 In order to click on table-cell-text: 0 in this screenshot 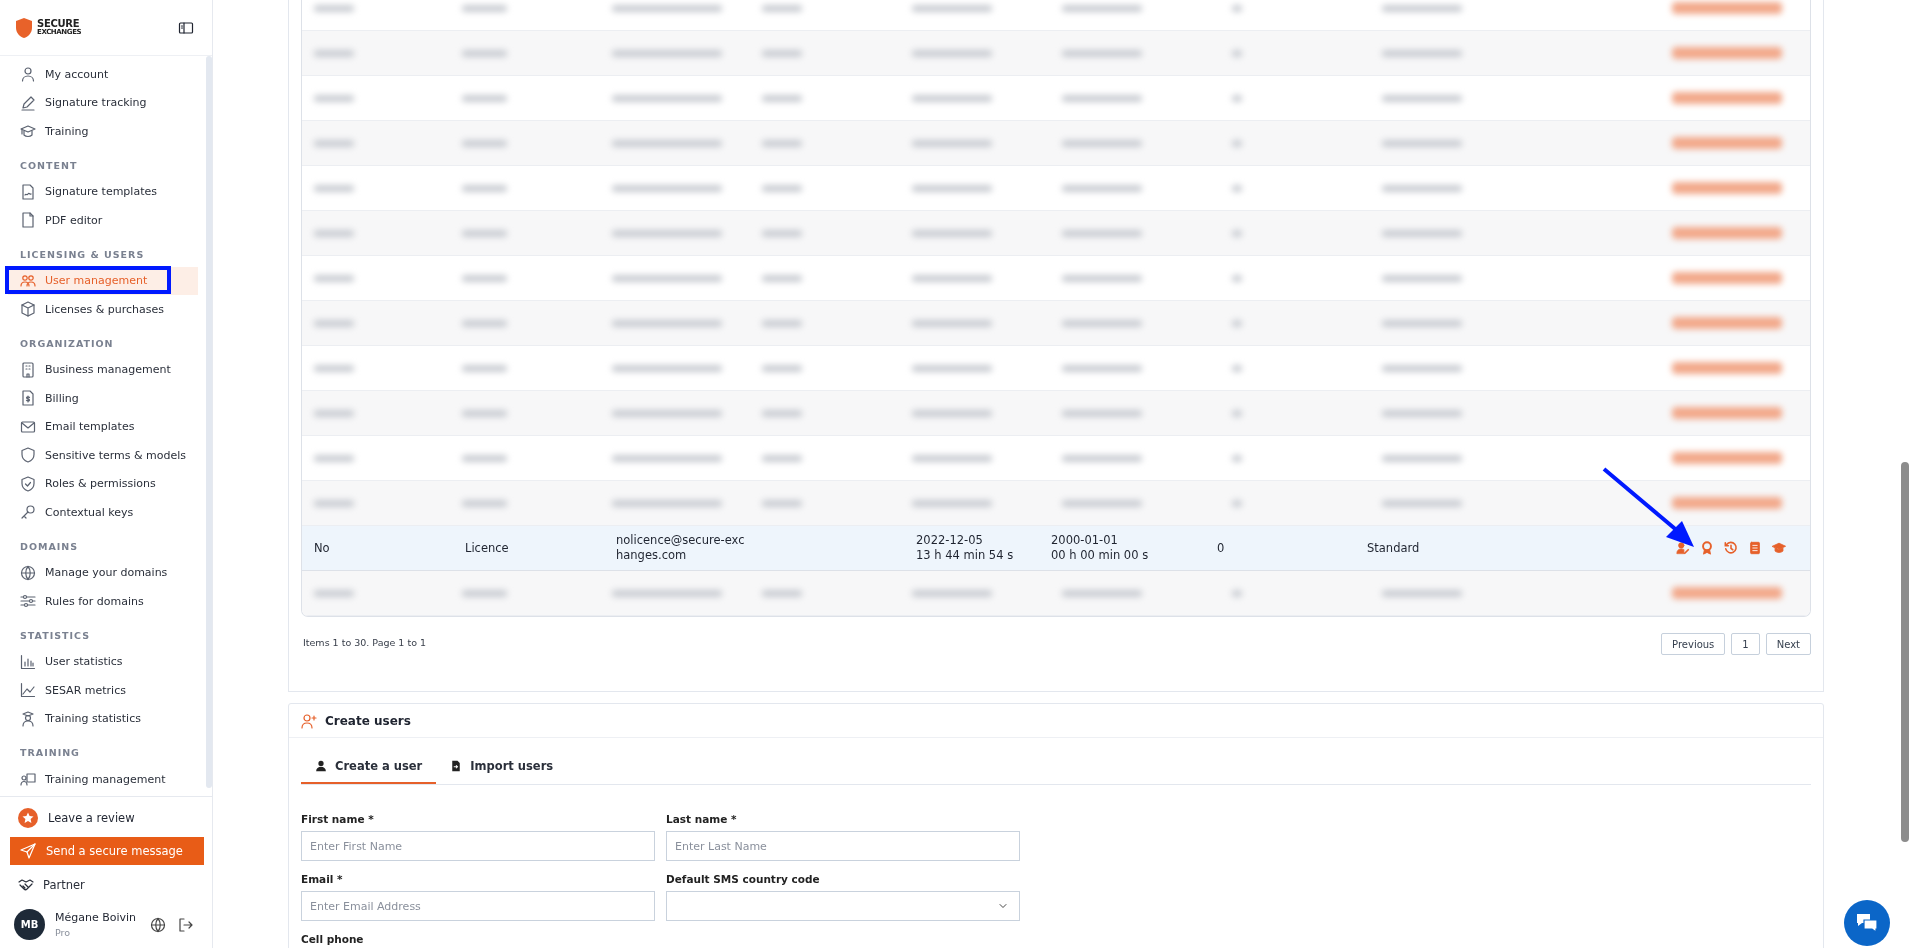, I will do `click(1221, 548)`.